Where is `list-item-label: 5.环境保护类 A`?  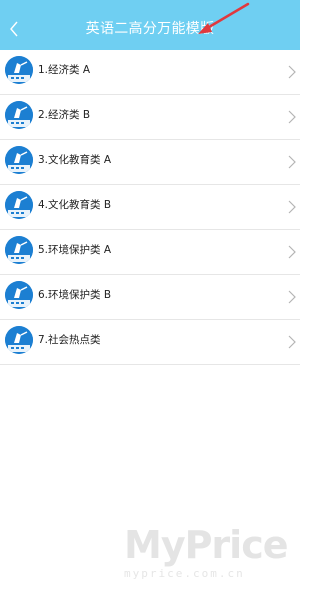 list-item-label: 5.环境保护类 A is located at coordinates (75, 250).